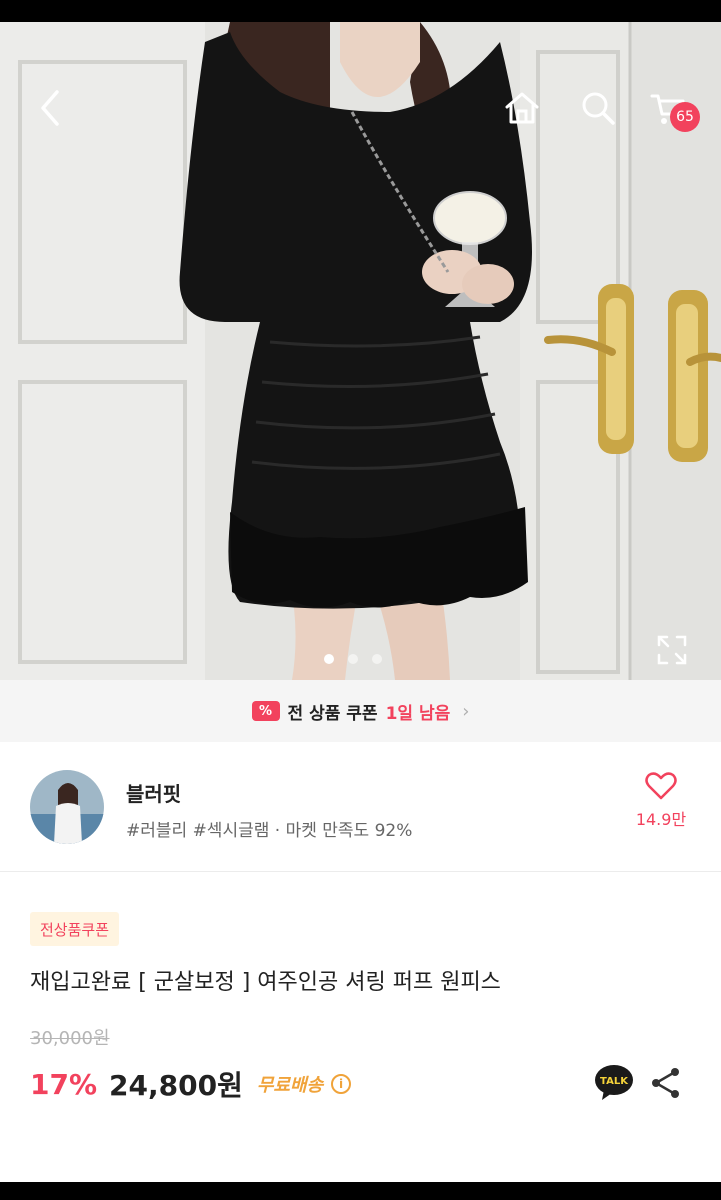  What do you see at coordinates (685, 117) in the screenshot?
I see `cart-count-badge: 65` at bounding box center [685, 117].